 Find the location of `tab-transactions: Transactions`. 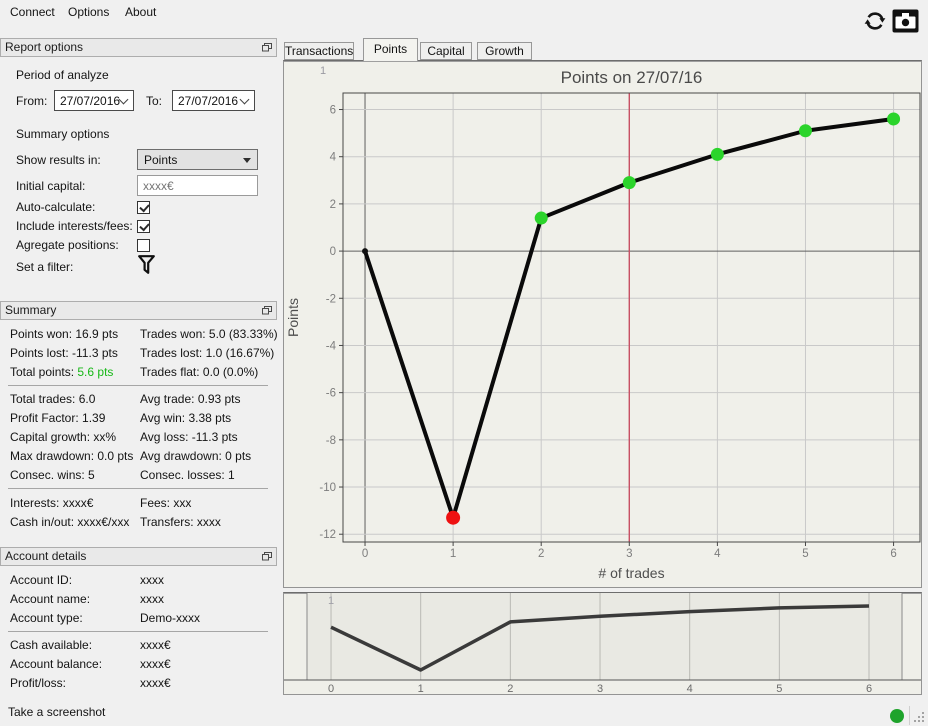

tab-transactions: Transactions is located at coordinates (319, 51).